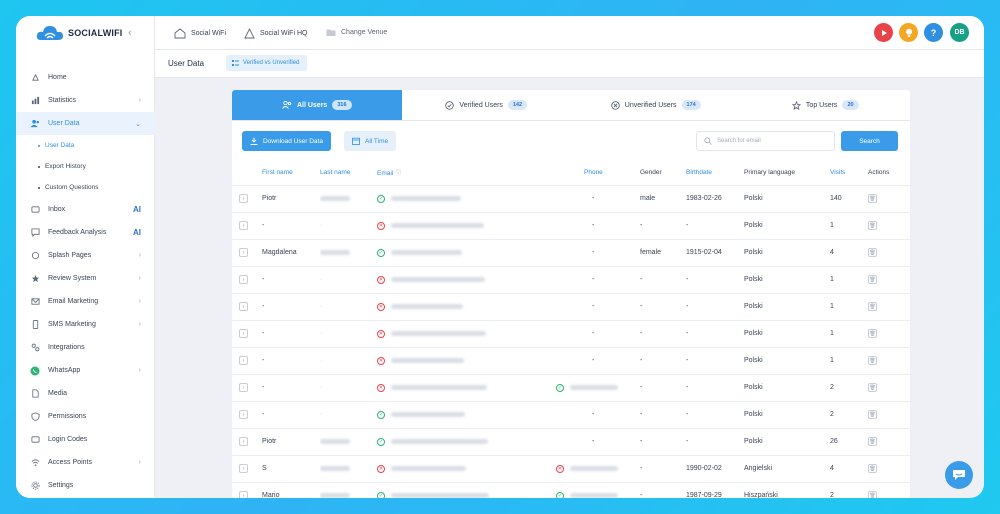 Image resolution: width=1000 pixels, height=514 pixels. Describe the element at coordinates (85, 145) in the screenshot. I see `sidebar-subitem-user-data: User Data` at that location.